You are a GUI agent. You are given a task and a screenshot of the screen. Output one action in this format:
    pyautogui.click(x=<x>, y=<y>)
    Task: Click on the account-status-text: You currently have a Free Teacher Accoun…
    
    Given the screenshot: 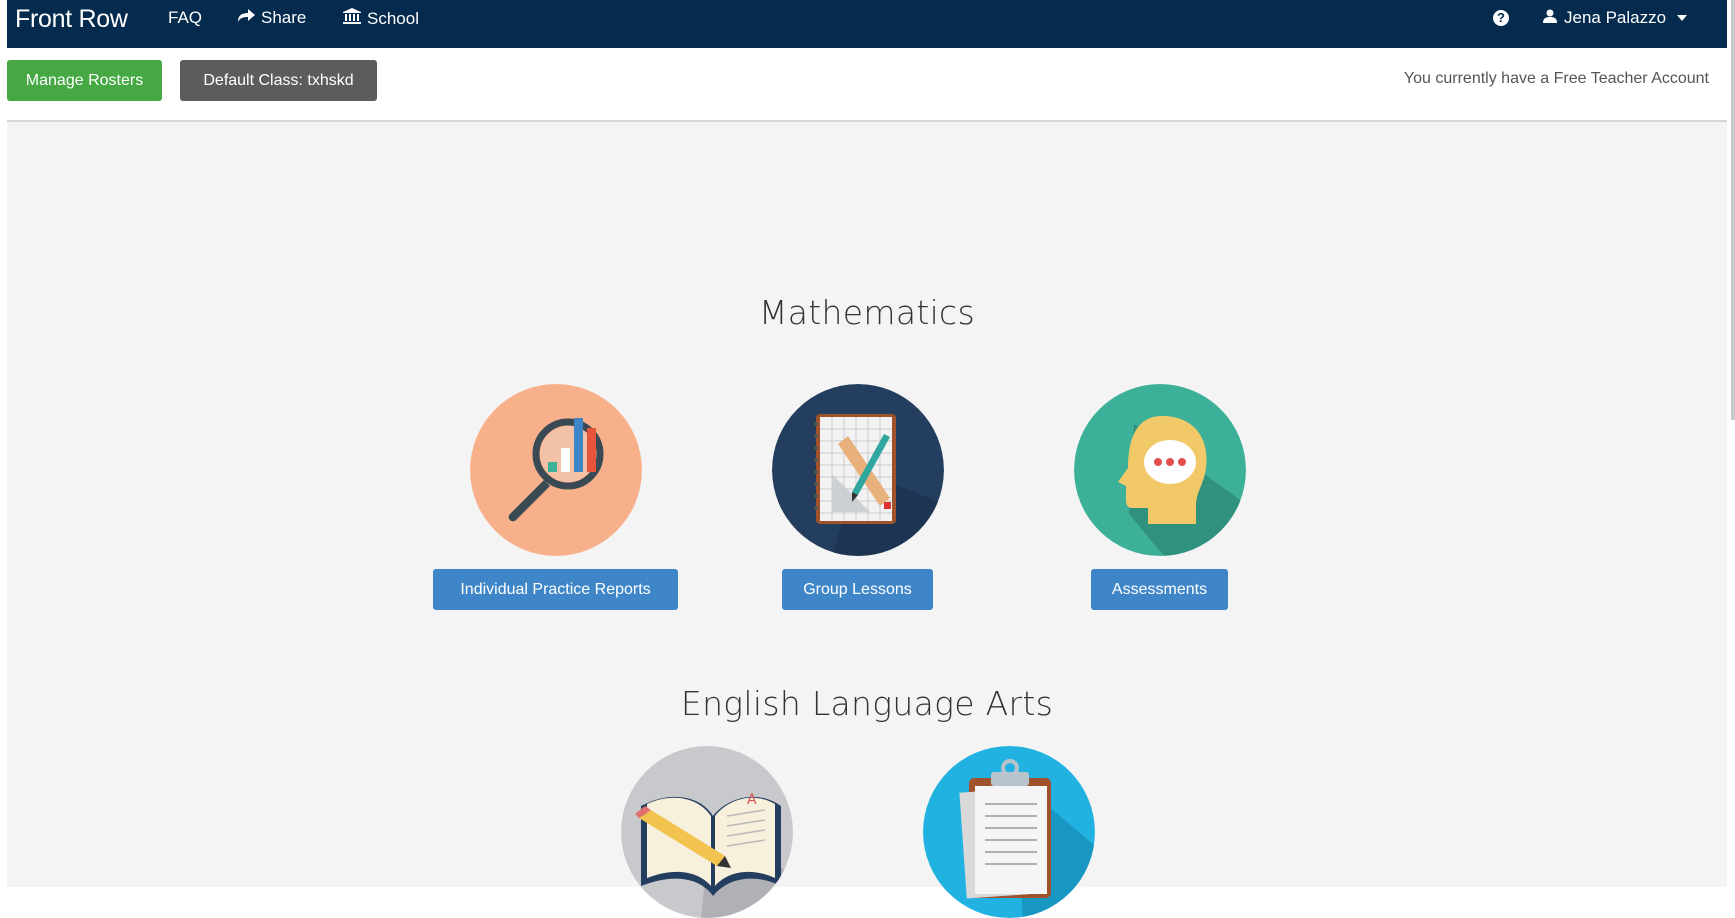 What is the action you would take?
    pyautogui.click(x=1556, y=78)
    